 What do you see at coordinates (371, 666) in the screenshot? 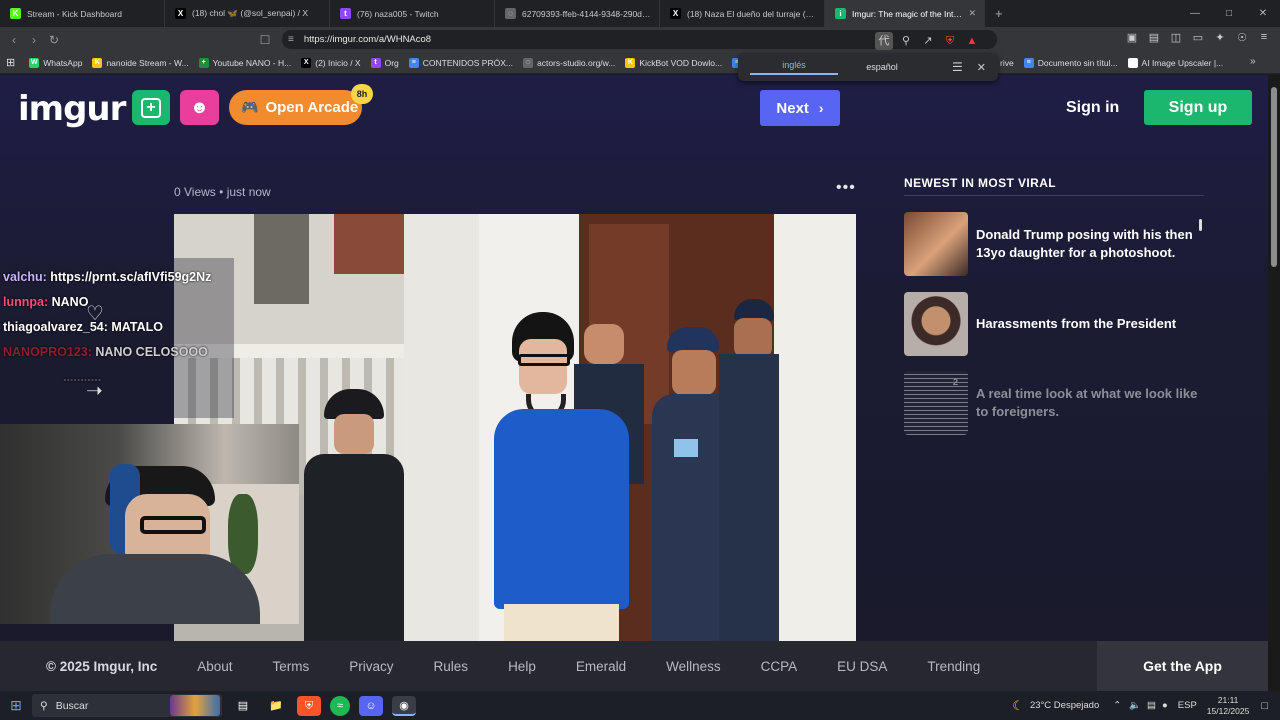
I see `footer-link-privacy: Privacy` at bounding box center [371, 666].